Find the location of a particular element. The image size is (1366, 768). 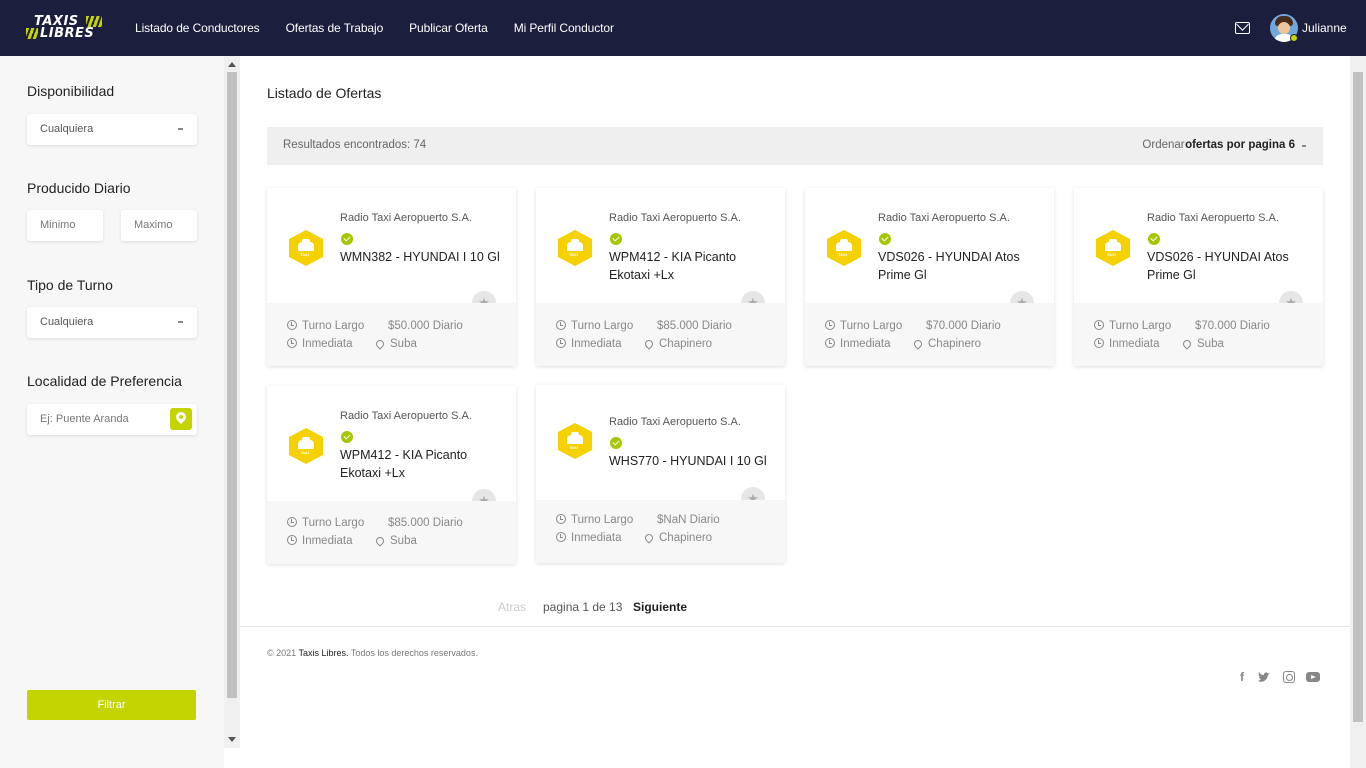

turno-select: Cualquiera is located at coordinates (112, 322).